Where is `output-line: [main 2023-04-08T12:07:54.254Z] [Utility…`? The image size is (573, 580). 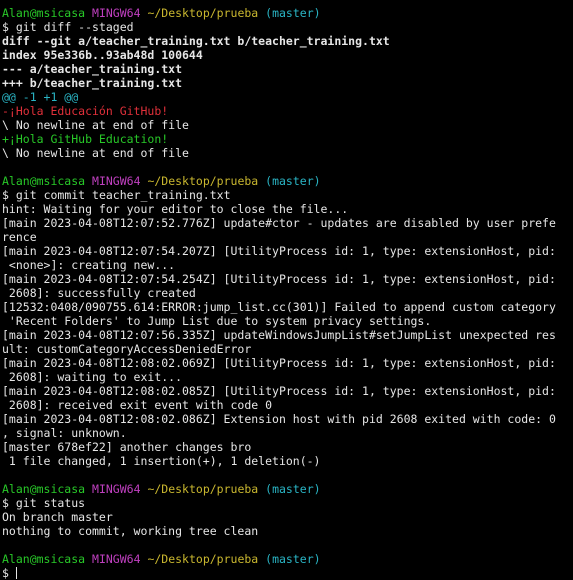 output-line: [main 2023-04-08T12:07:54.254Z] [Utility… is located at coordinates (279, 279).